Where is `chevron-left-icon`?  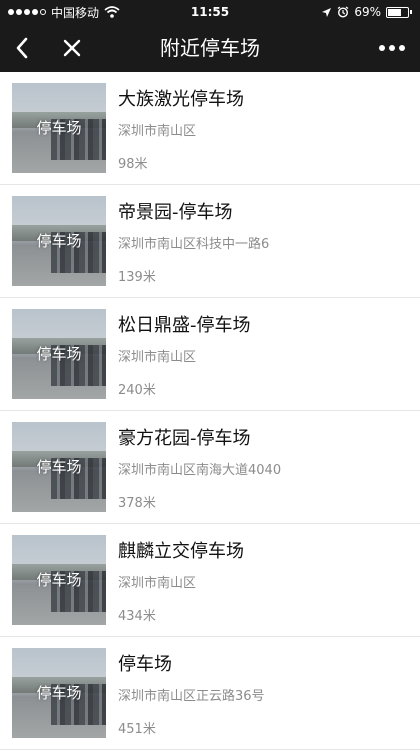 chevron-left-icon is located at coordinates (22, 48).